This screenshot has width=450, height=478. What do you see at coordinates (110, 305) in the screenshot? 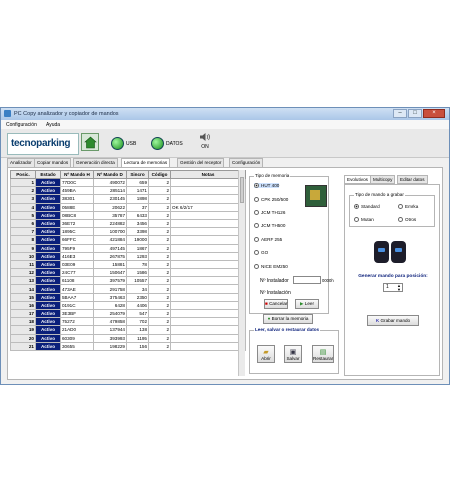
I see `table-cell: 6428` at bounding box center [110, 305].